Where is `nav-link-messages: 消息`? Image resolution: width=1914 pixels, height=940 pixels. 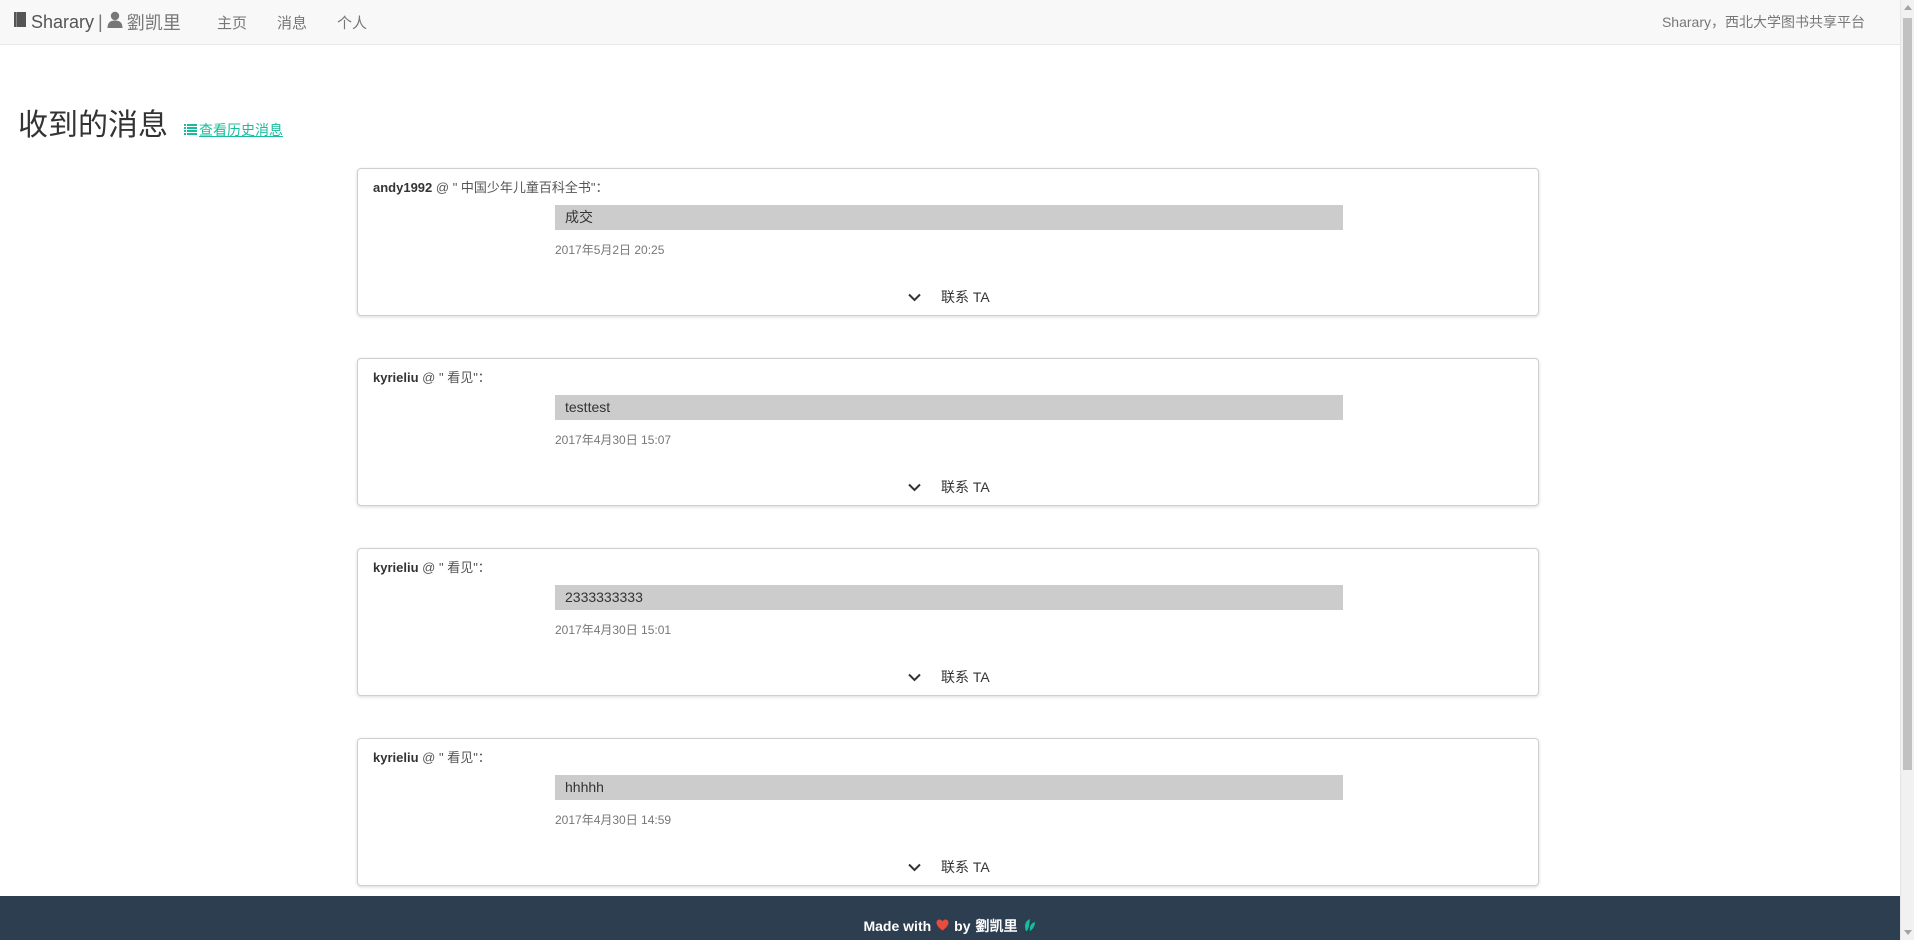
nav-link-messages: 消息 is located at coordinates (292, 22).